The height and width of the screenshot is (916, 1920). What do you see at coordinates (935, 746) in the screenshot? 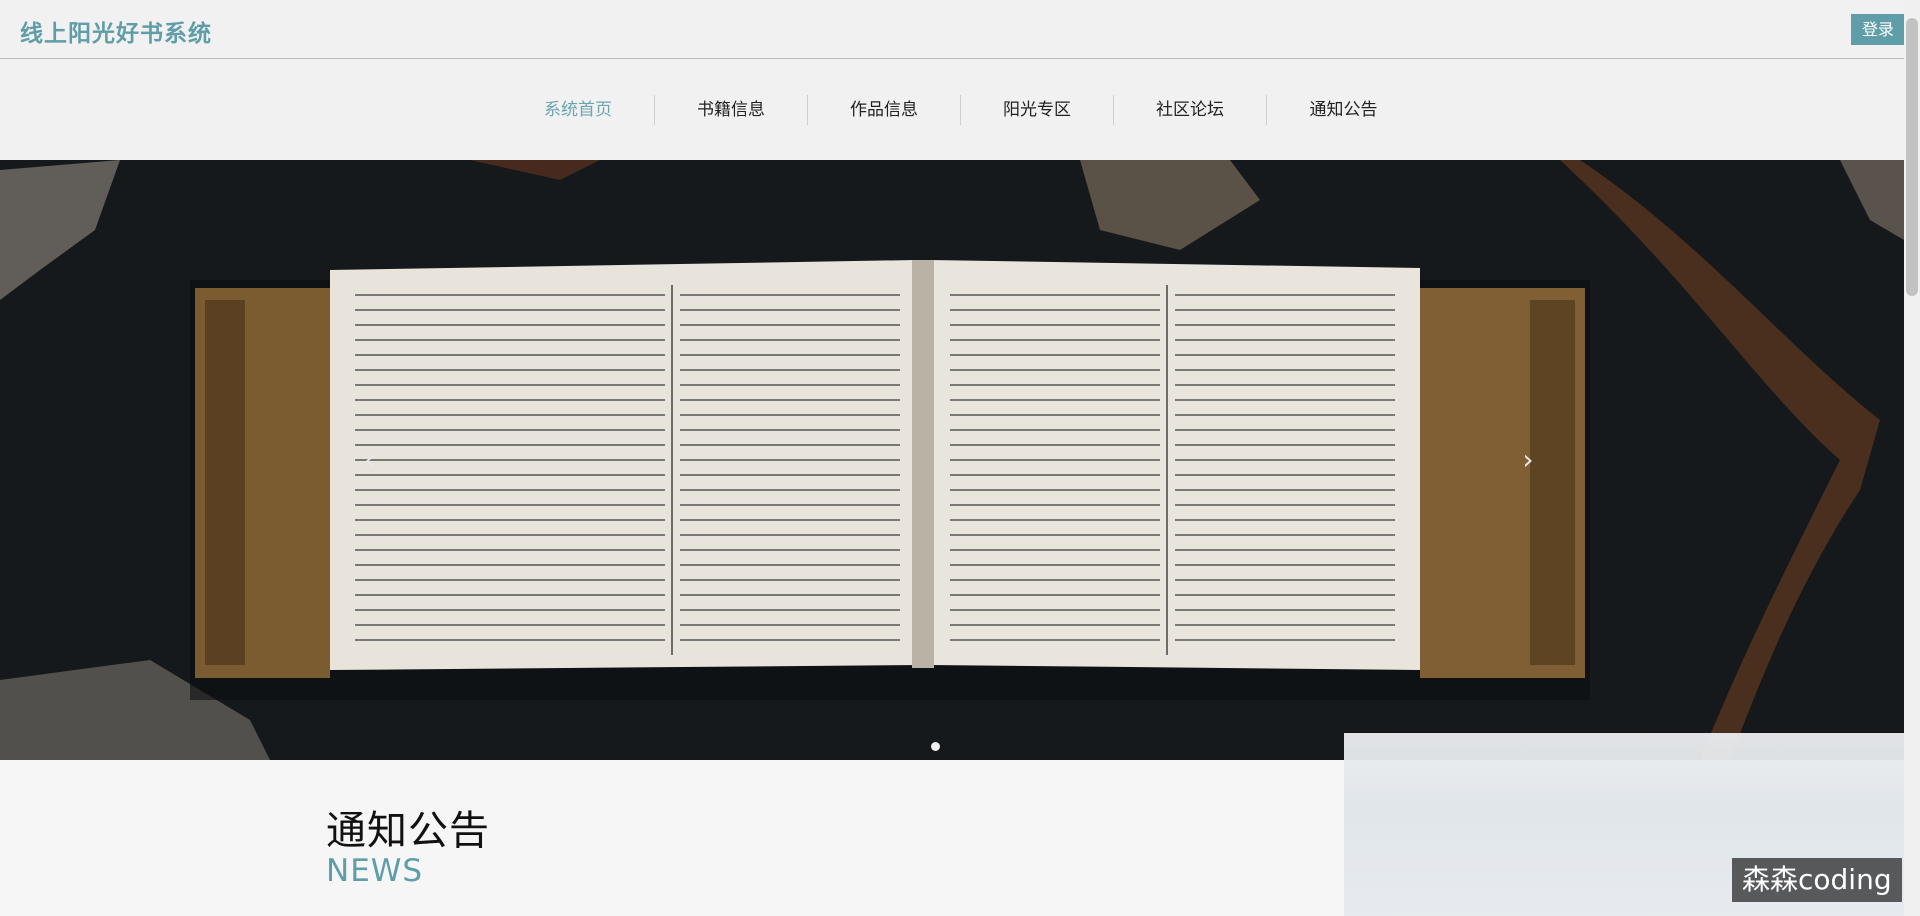
I see `carousel-indicator-dot` at bounding box center [935, 746].